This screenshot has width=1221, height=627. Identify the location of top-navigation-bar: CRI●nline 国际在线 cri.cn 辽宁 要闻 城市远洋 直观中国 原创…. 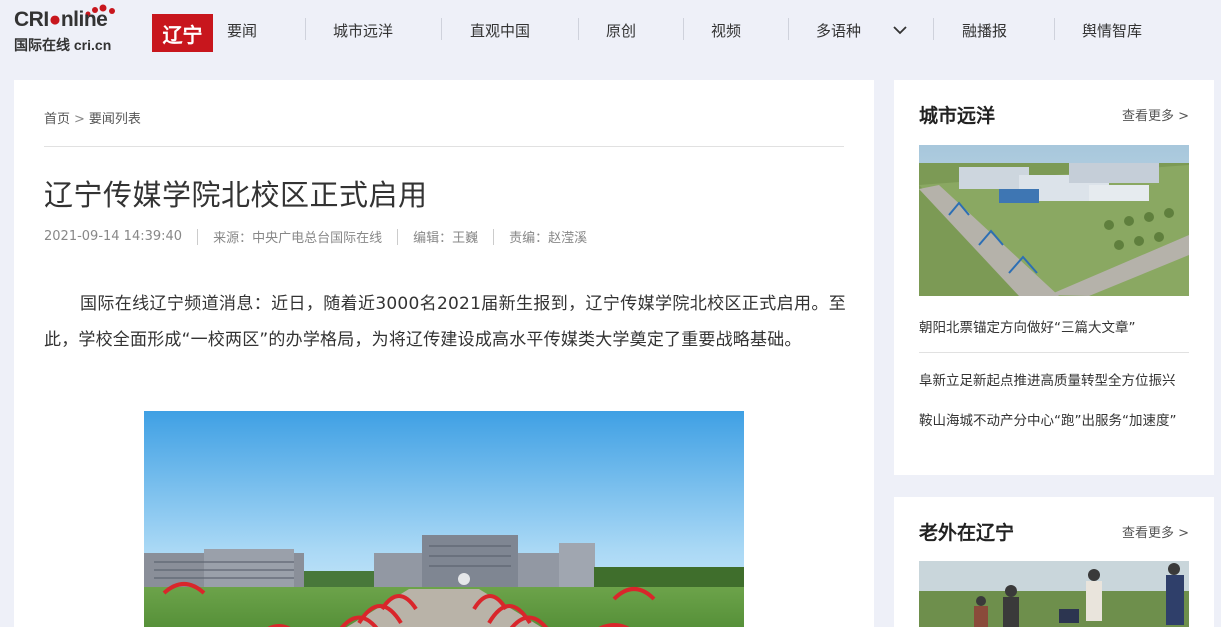
(610, 31).